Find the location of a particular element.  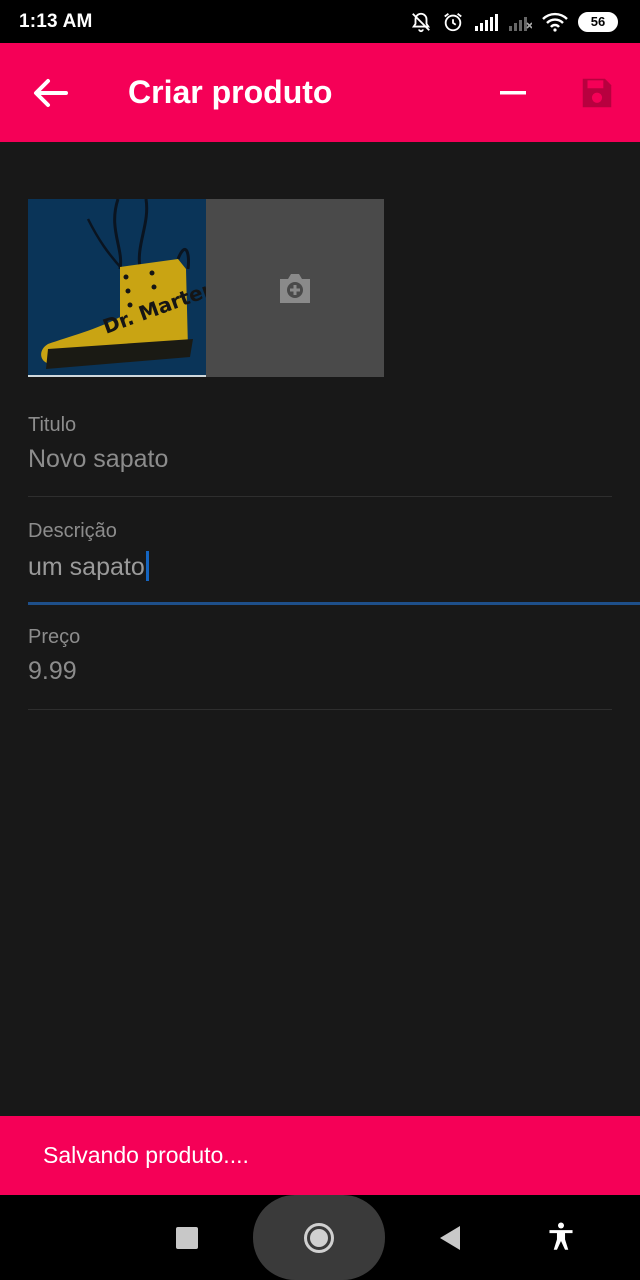

arrow-back-icon is located at coordinates (51, 93).